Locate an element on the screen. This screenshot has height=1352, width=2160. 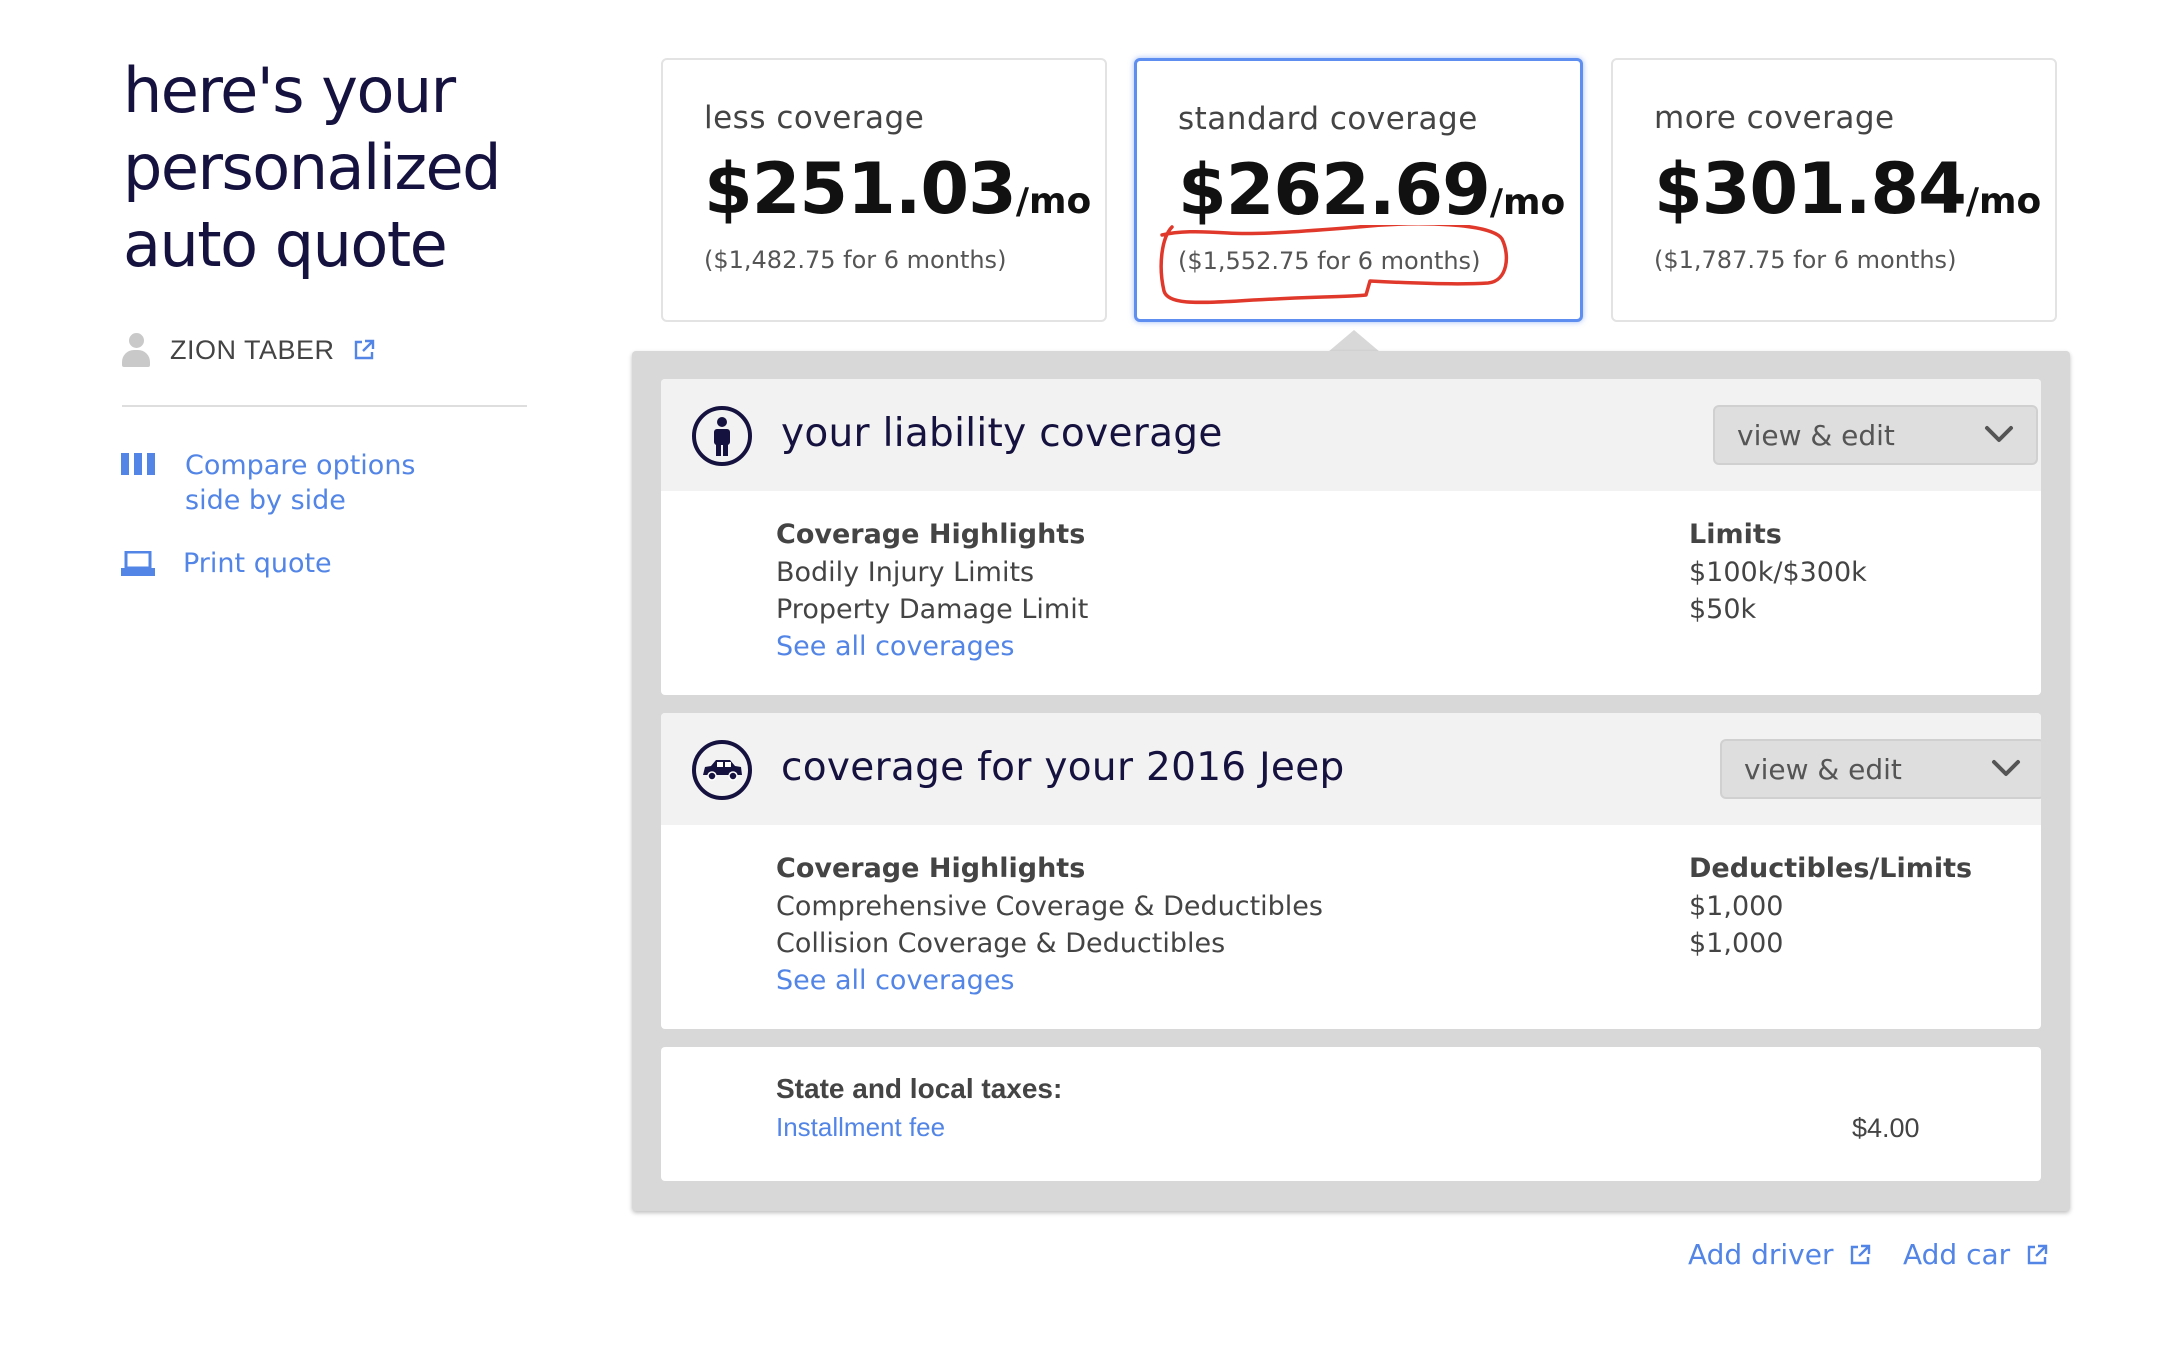
printer-icon is located at coordinates (138, 563).